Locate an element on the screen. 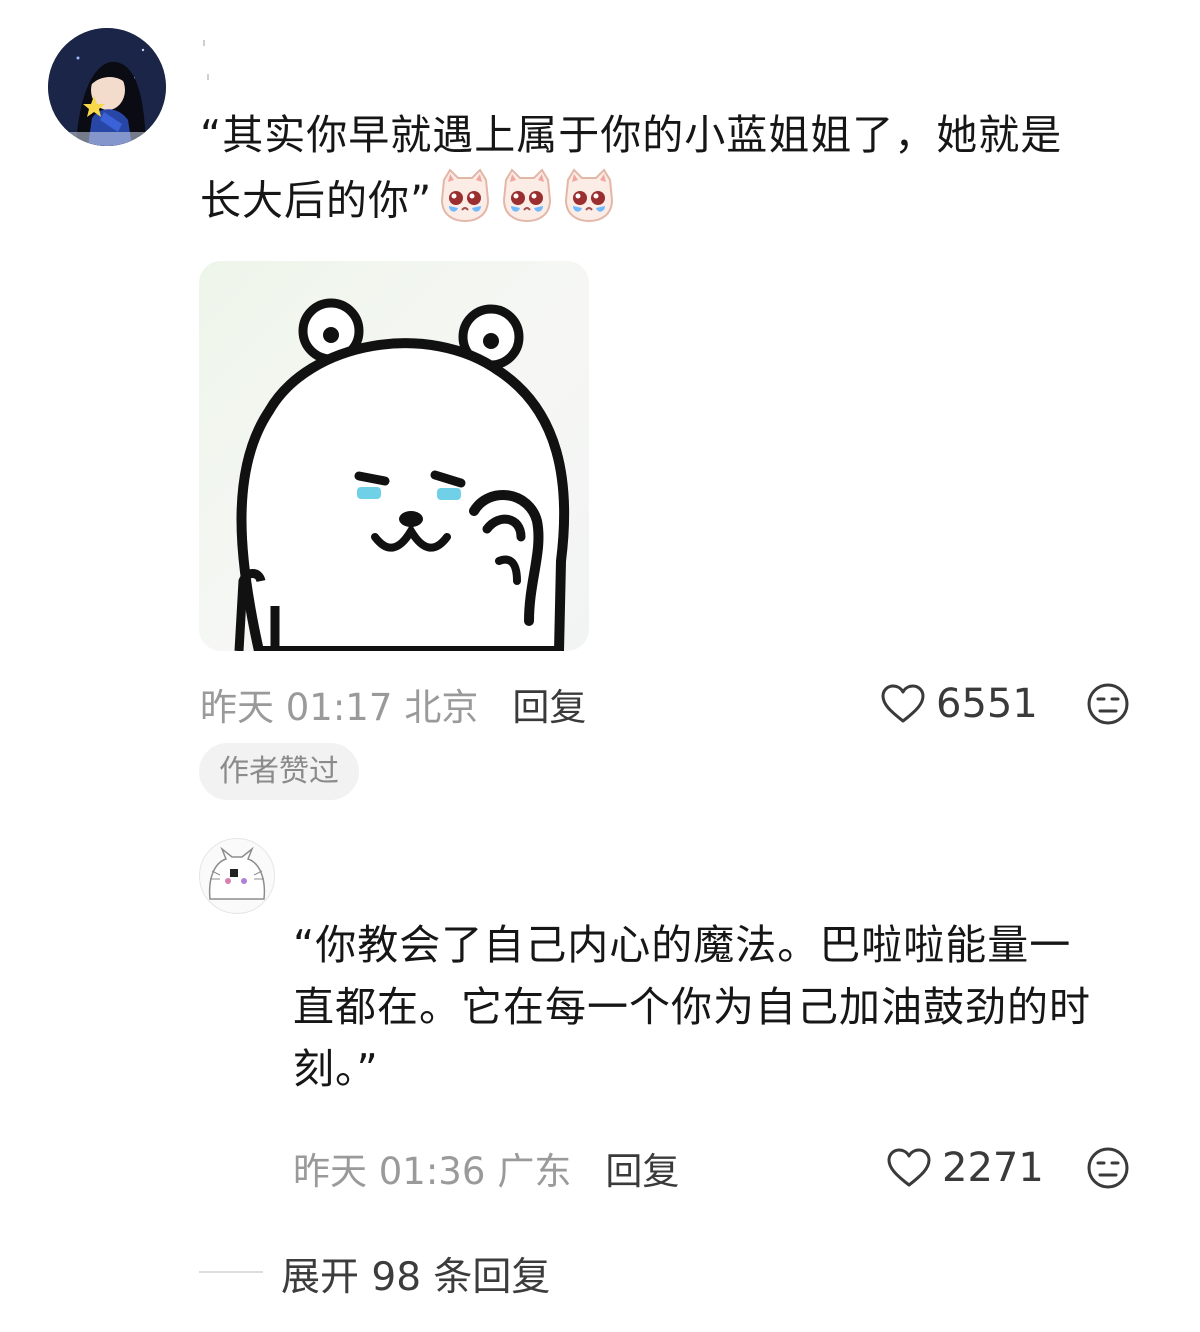 The width and height of the screenshot is (1200, 1332). reply-meta: 昨天 01:36 广东 回复 is located at coordinates (486, 1168).